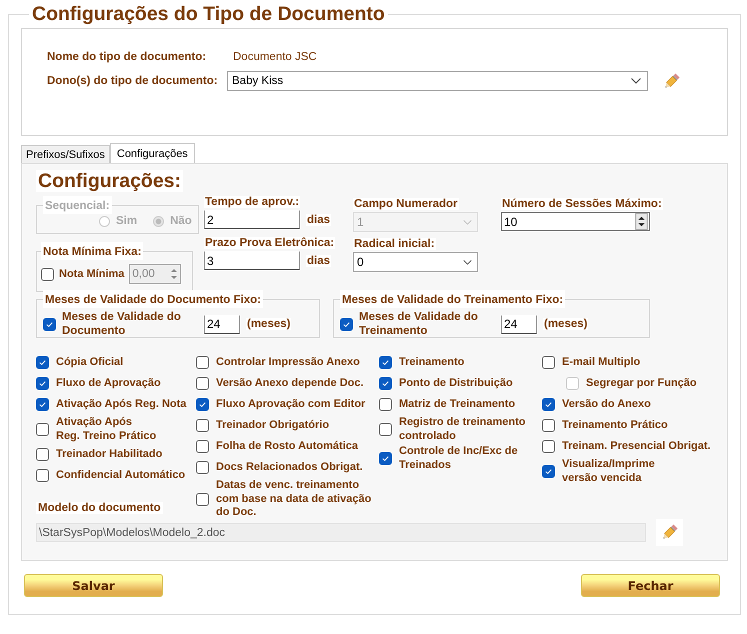  I want to click on checkbox-label: Versão Anexo depende Doc., so click(290, 383).